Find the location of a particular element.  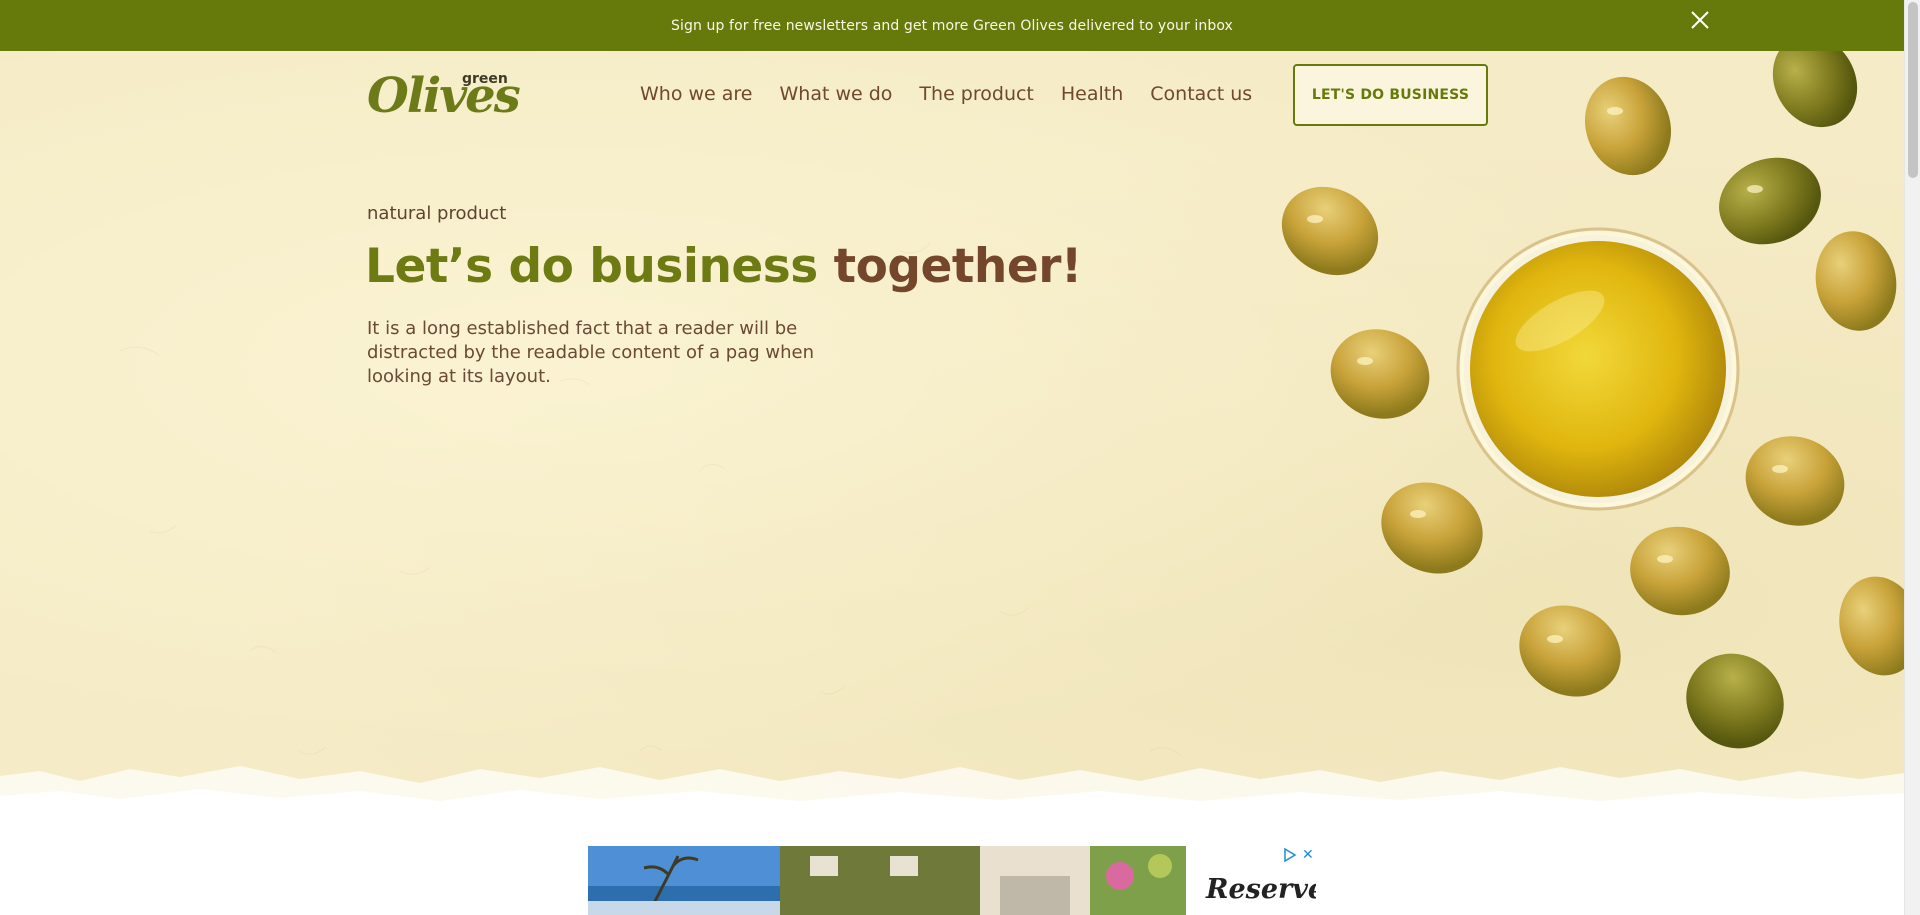

close-icon is located at coordinates (1700, 20).